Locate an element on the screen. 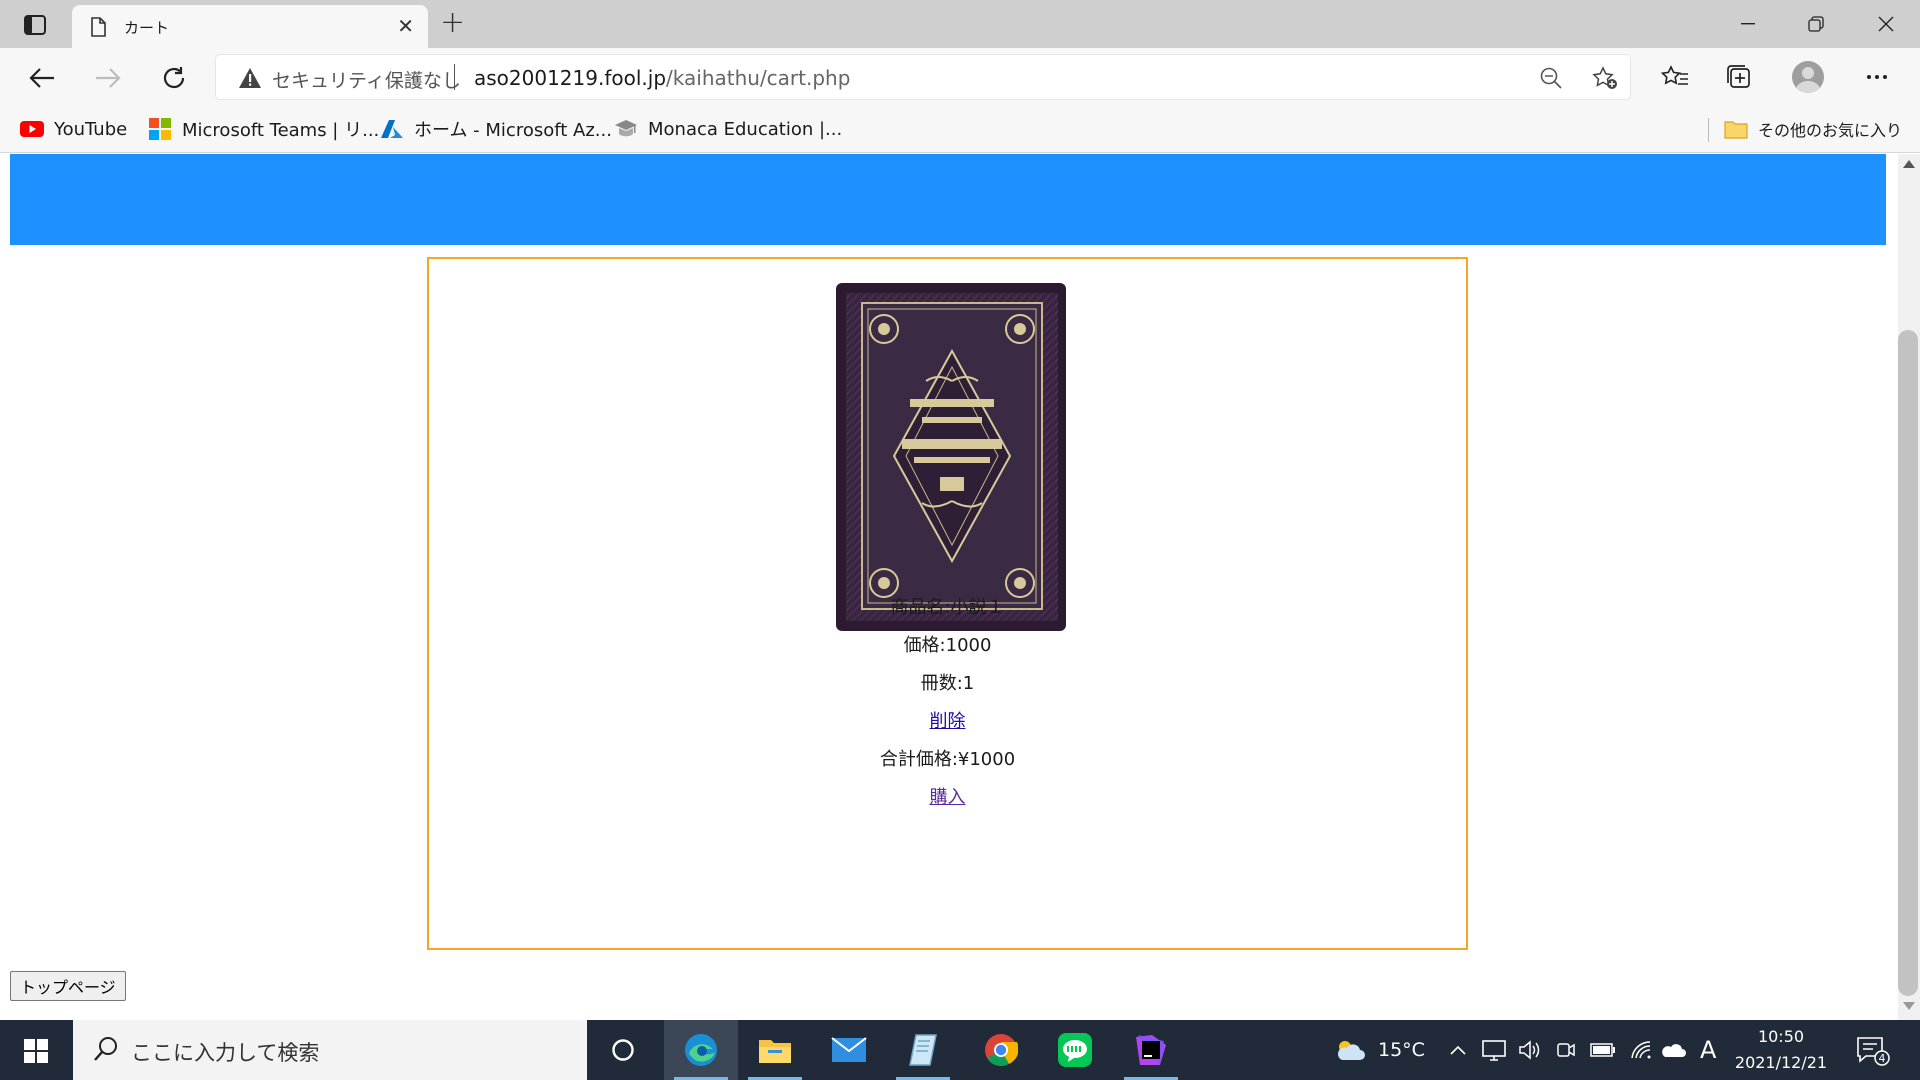  mail-icon is located at coordinates (849, 1050).